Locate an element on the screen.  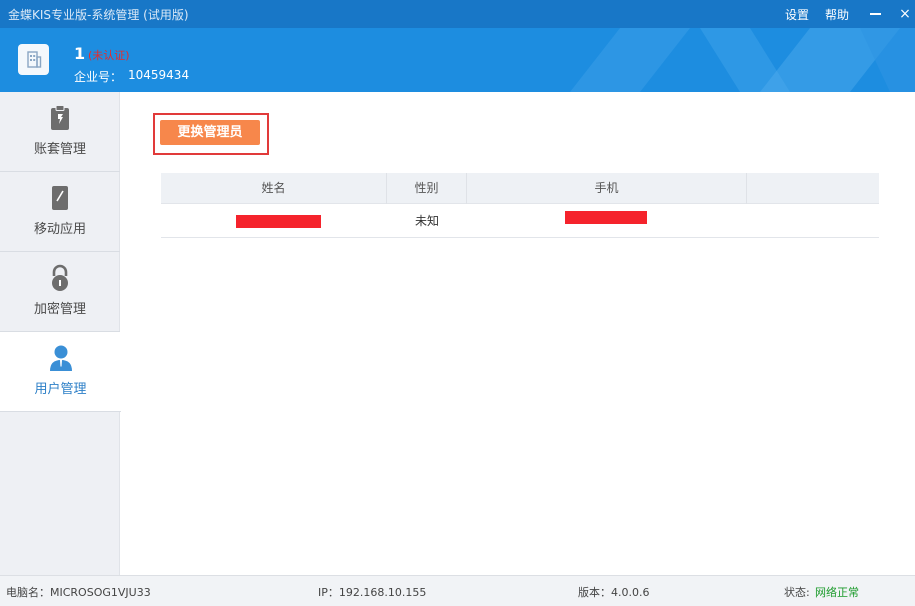
sidebar-item-user-management: 用户管理 is located at coordinates (60, 372).